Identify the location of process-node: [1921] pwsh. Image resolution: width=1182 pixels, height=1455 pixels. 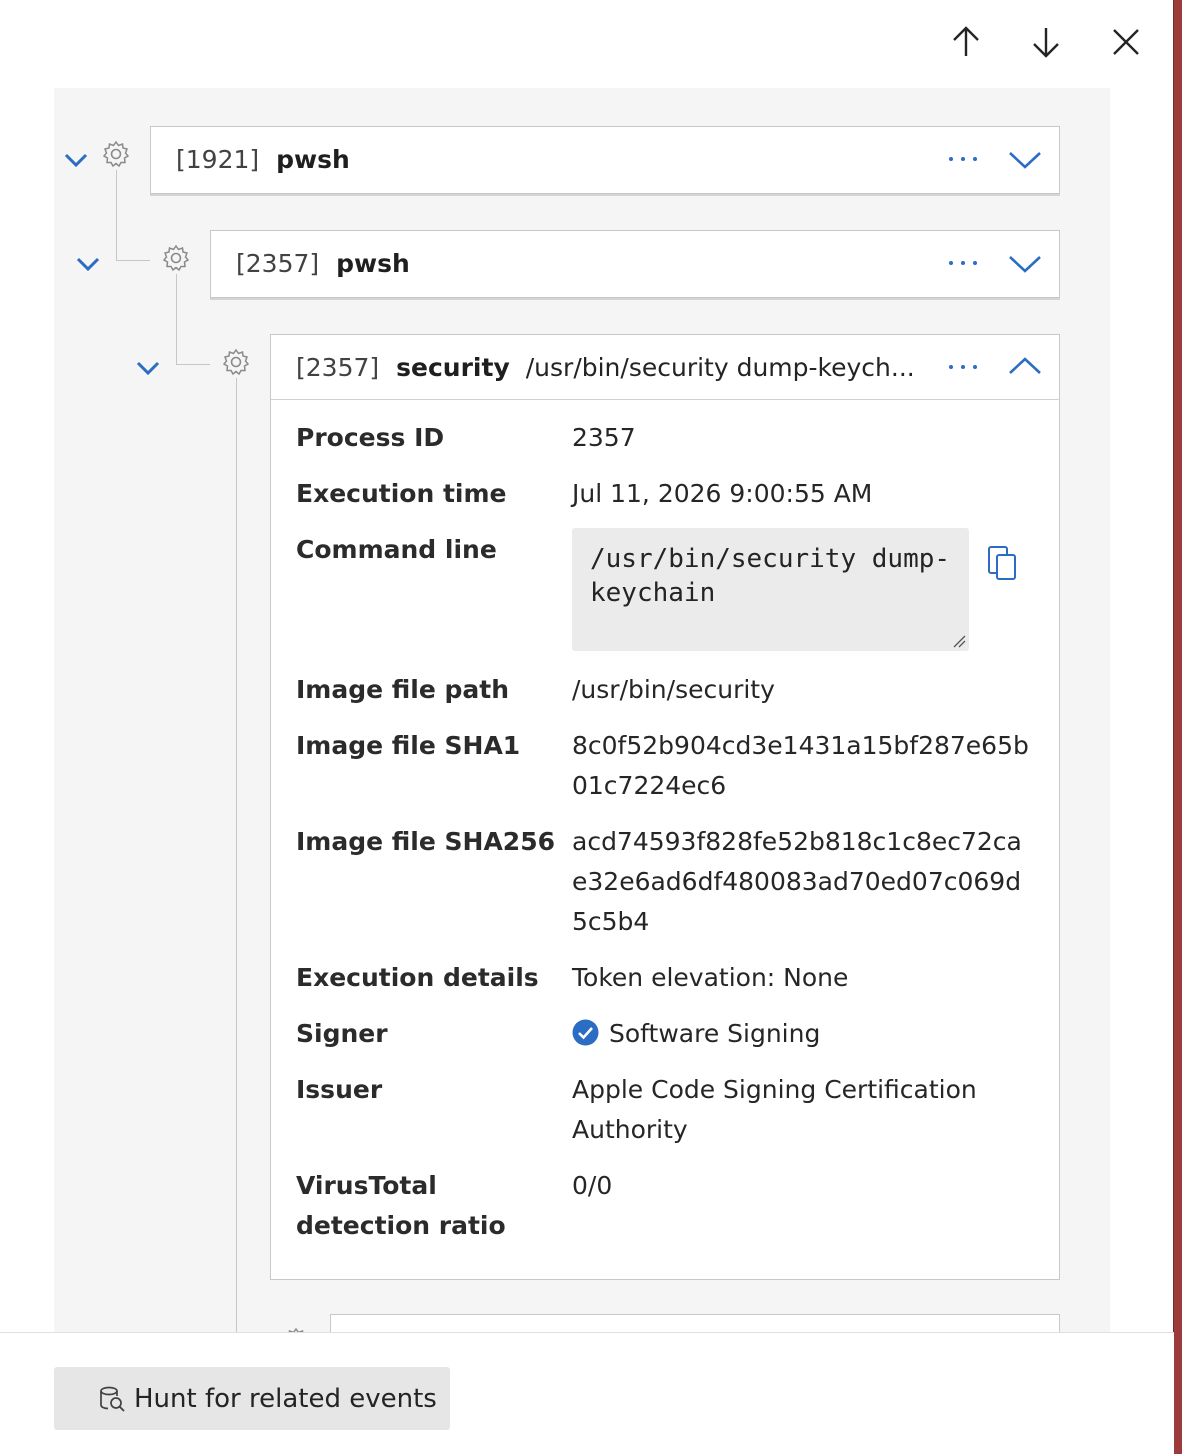
(605, 160).